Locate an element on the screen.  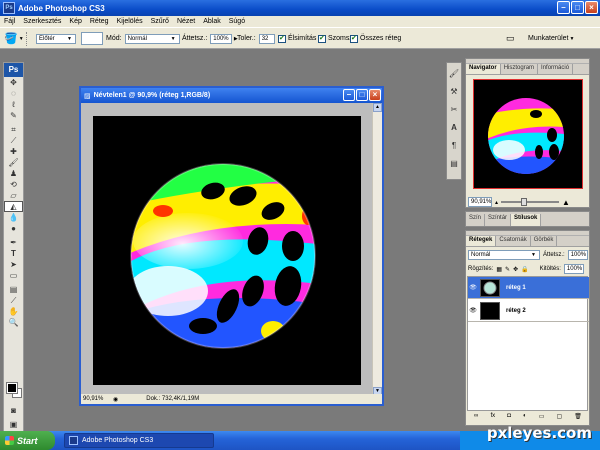
hand-tool-icon: ✋ is located at coordinates (13, 311).